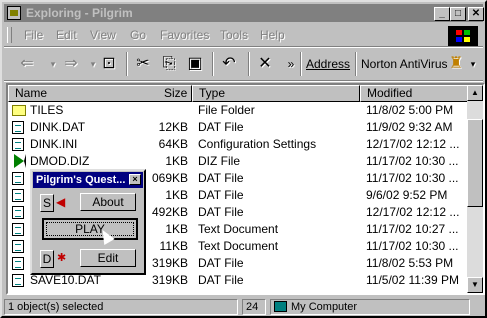 This screenshot has width=487, height=318. I want to click on status-bar: 1 object(s) selected 24 My Computer, so click(243, 307).